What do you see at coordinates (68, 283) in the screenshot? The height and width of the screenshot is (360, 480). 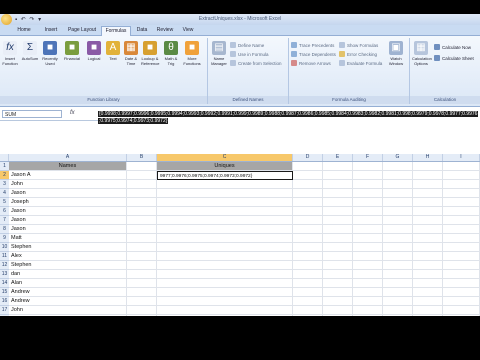 I see `name-cell: Alan` at bounding box center [68, 283].